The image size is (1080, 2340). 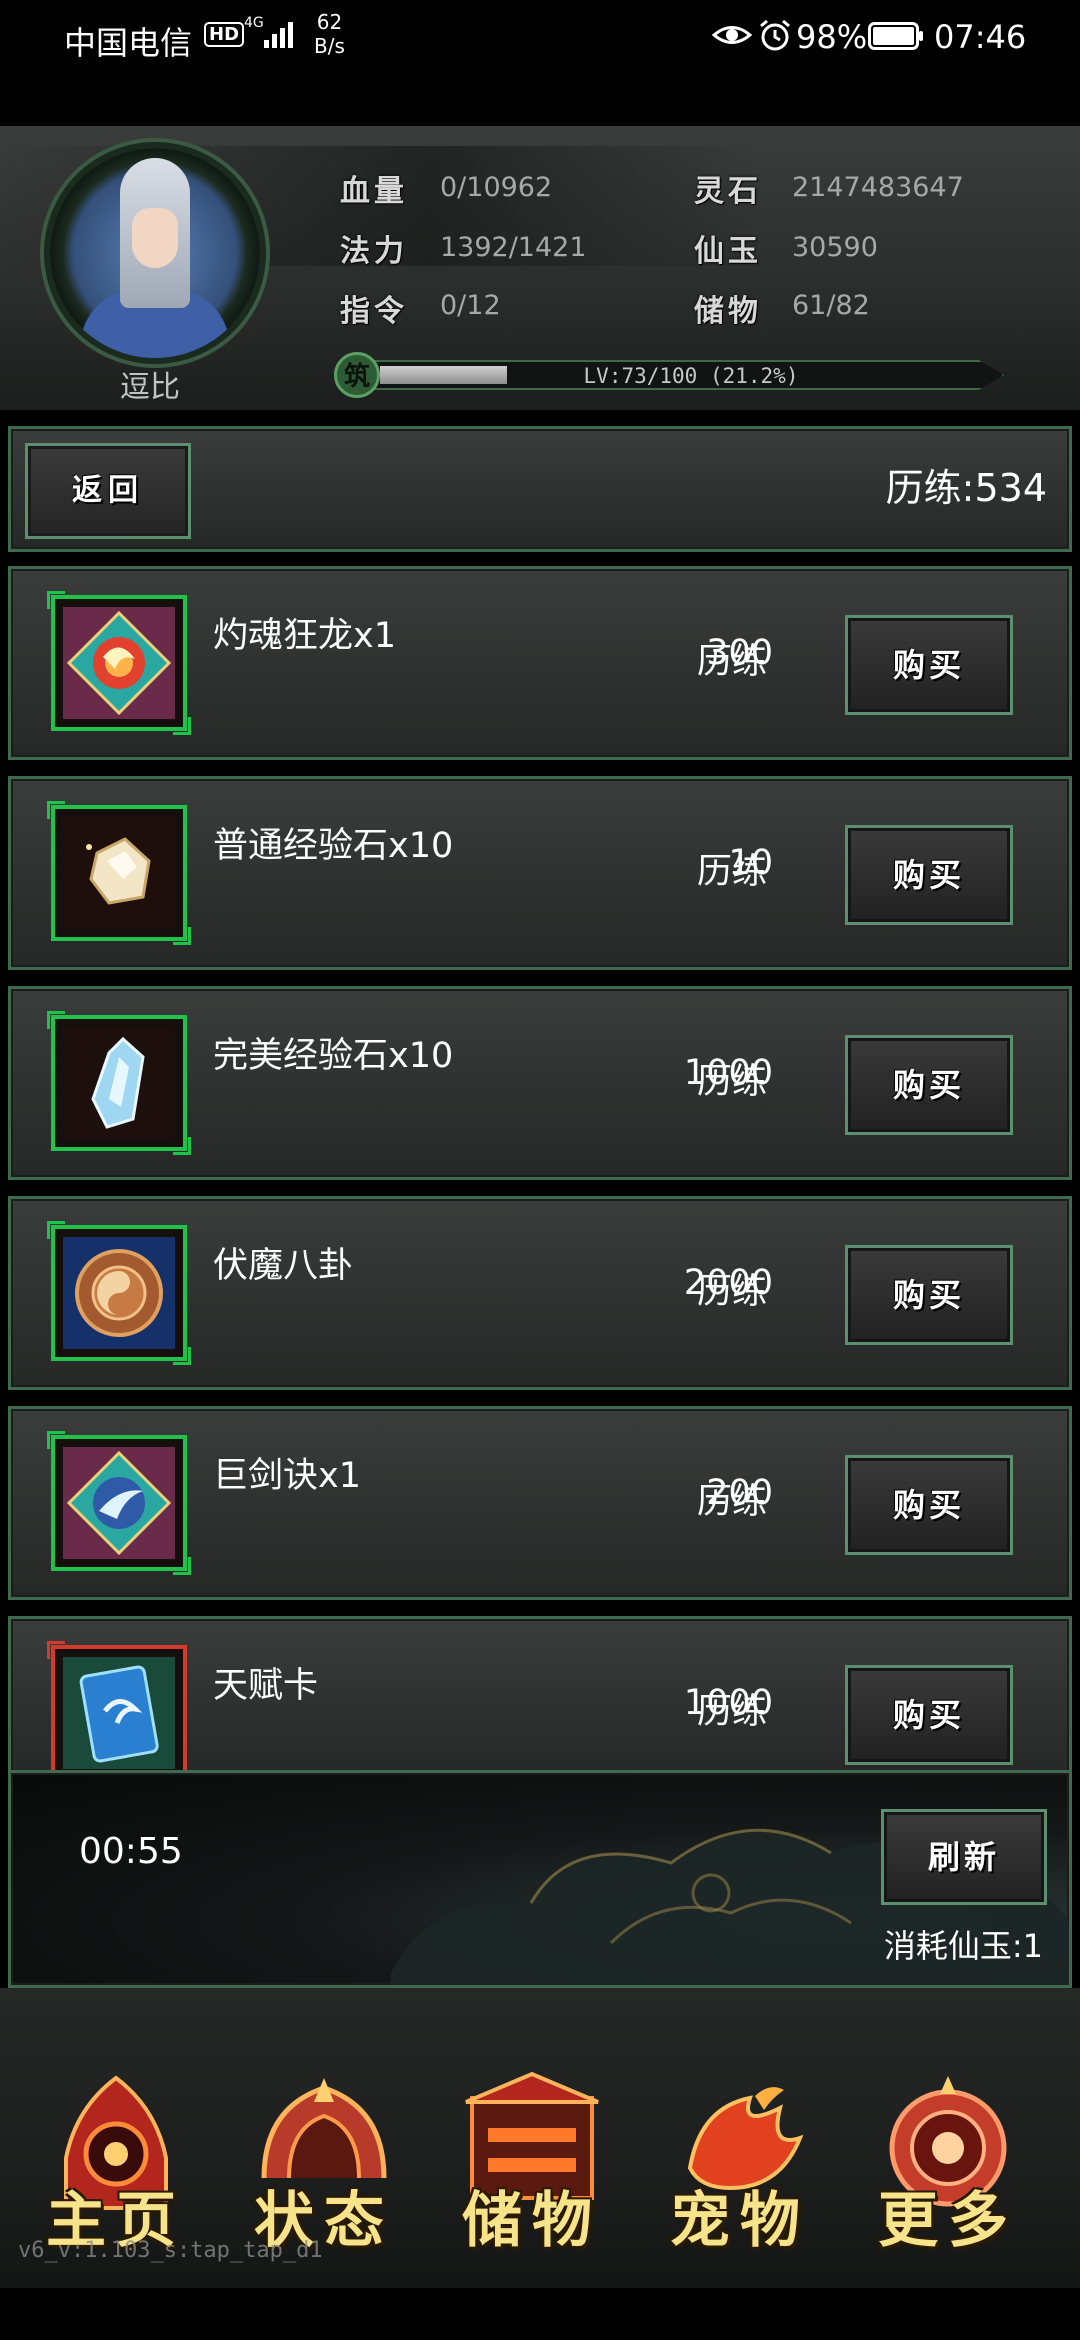 What do you see at coordinates (540, 663) in the screenshot?
I see `shop-item: 灼魂狂龙x1 300 历练 购买` at bounding box center [540, 663].